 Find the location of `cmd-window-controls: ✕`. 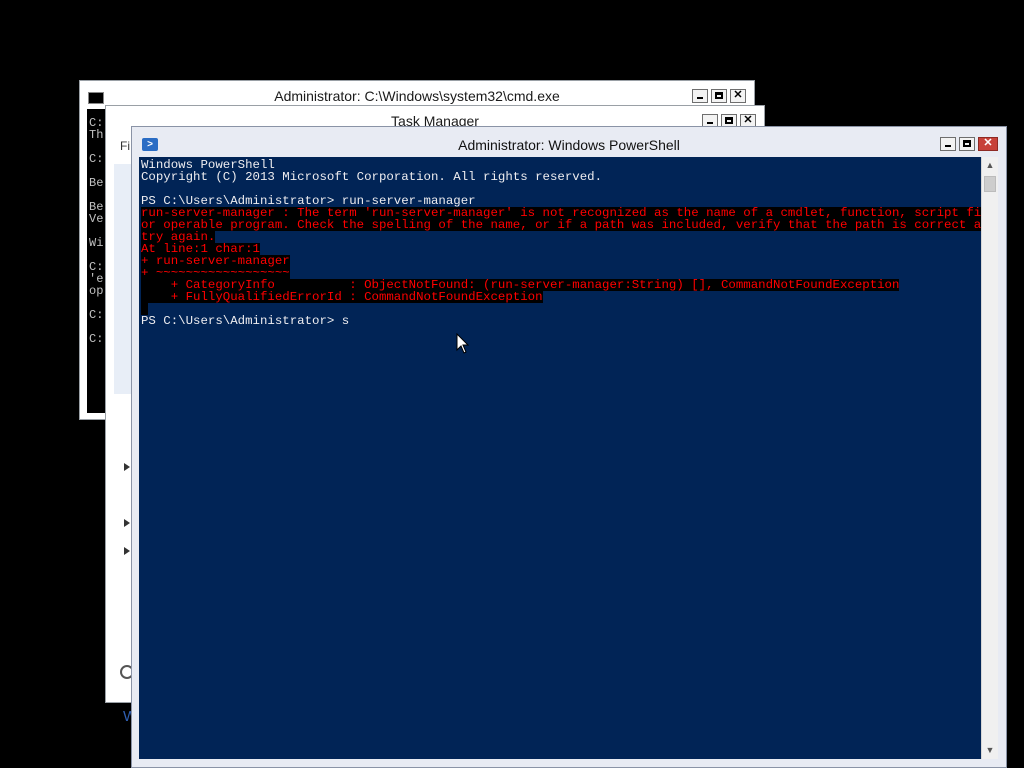

cmd-window-controls: ✕ is located at coordinates (719, 96).